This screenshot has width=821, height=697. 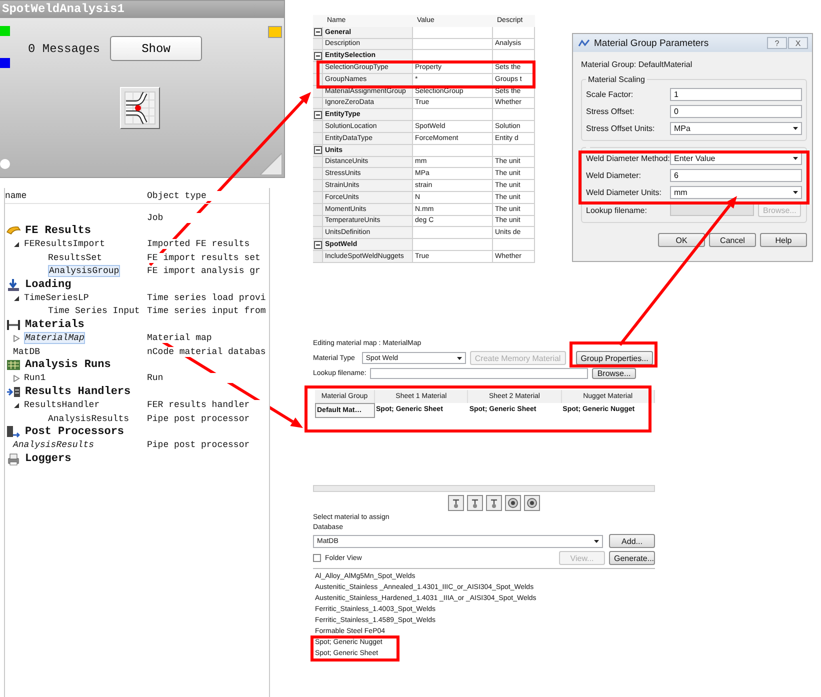 What do you see at coordinates (55, 338) in the screenshot?
I see `tree-item: MaterialMap` at bounding box center [55, 338].